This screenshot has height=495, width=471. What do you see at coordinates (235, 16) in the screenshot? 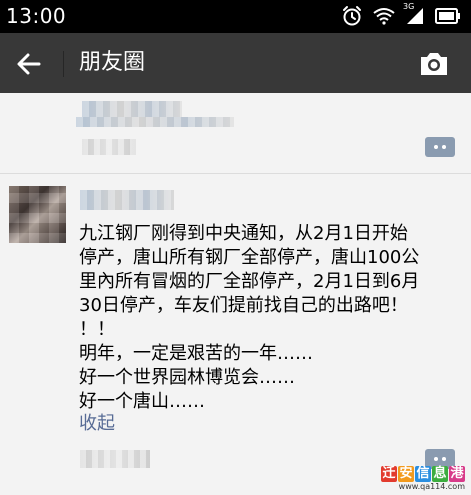
I see `status-bar: 13:00 3G` at bounding box center [235, 16].